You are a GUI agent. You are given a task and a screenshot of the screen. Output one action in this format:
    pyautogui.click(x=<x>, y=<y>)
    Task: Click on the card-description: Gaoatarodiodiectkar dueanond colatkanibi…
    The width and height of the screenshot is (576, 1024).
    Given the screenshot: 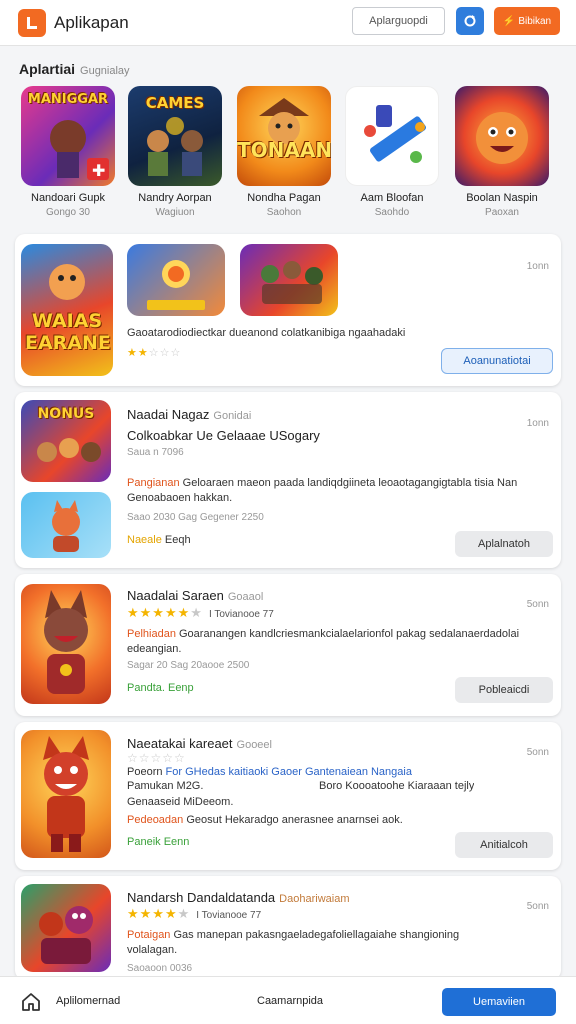 What is the action you would take?
    pyautogui.click(x=266, y=333)
    